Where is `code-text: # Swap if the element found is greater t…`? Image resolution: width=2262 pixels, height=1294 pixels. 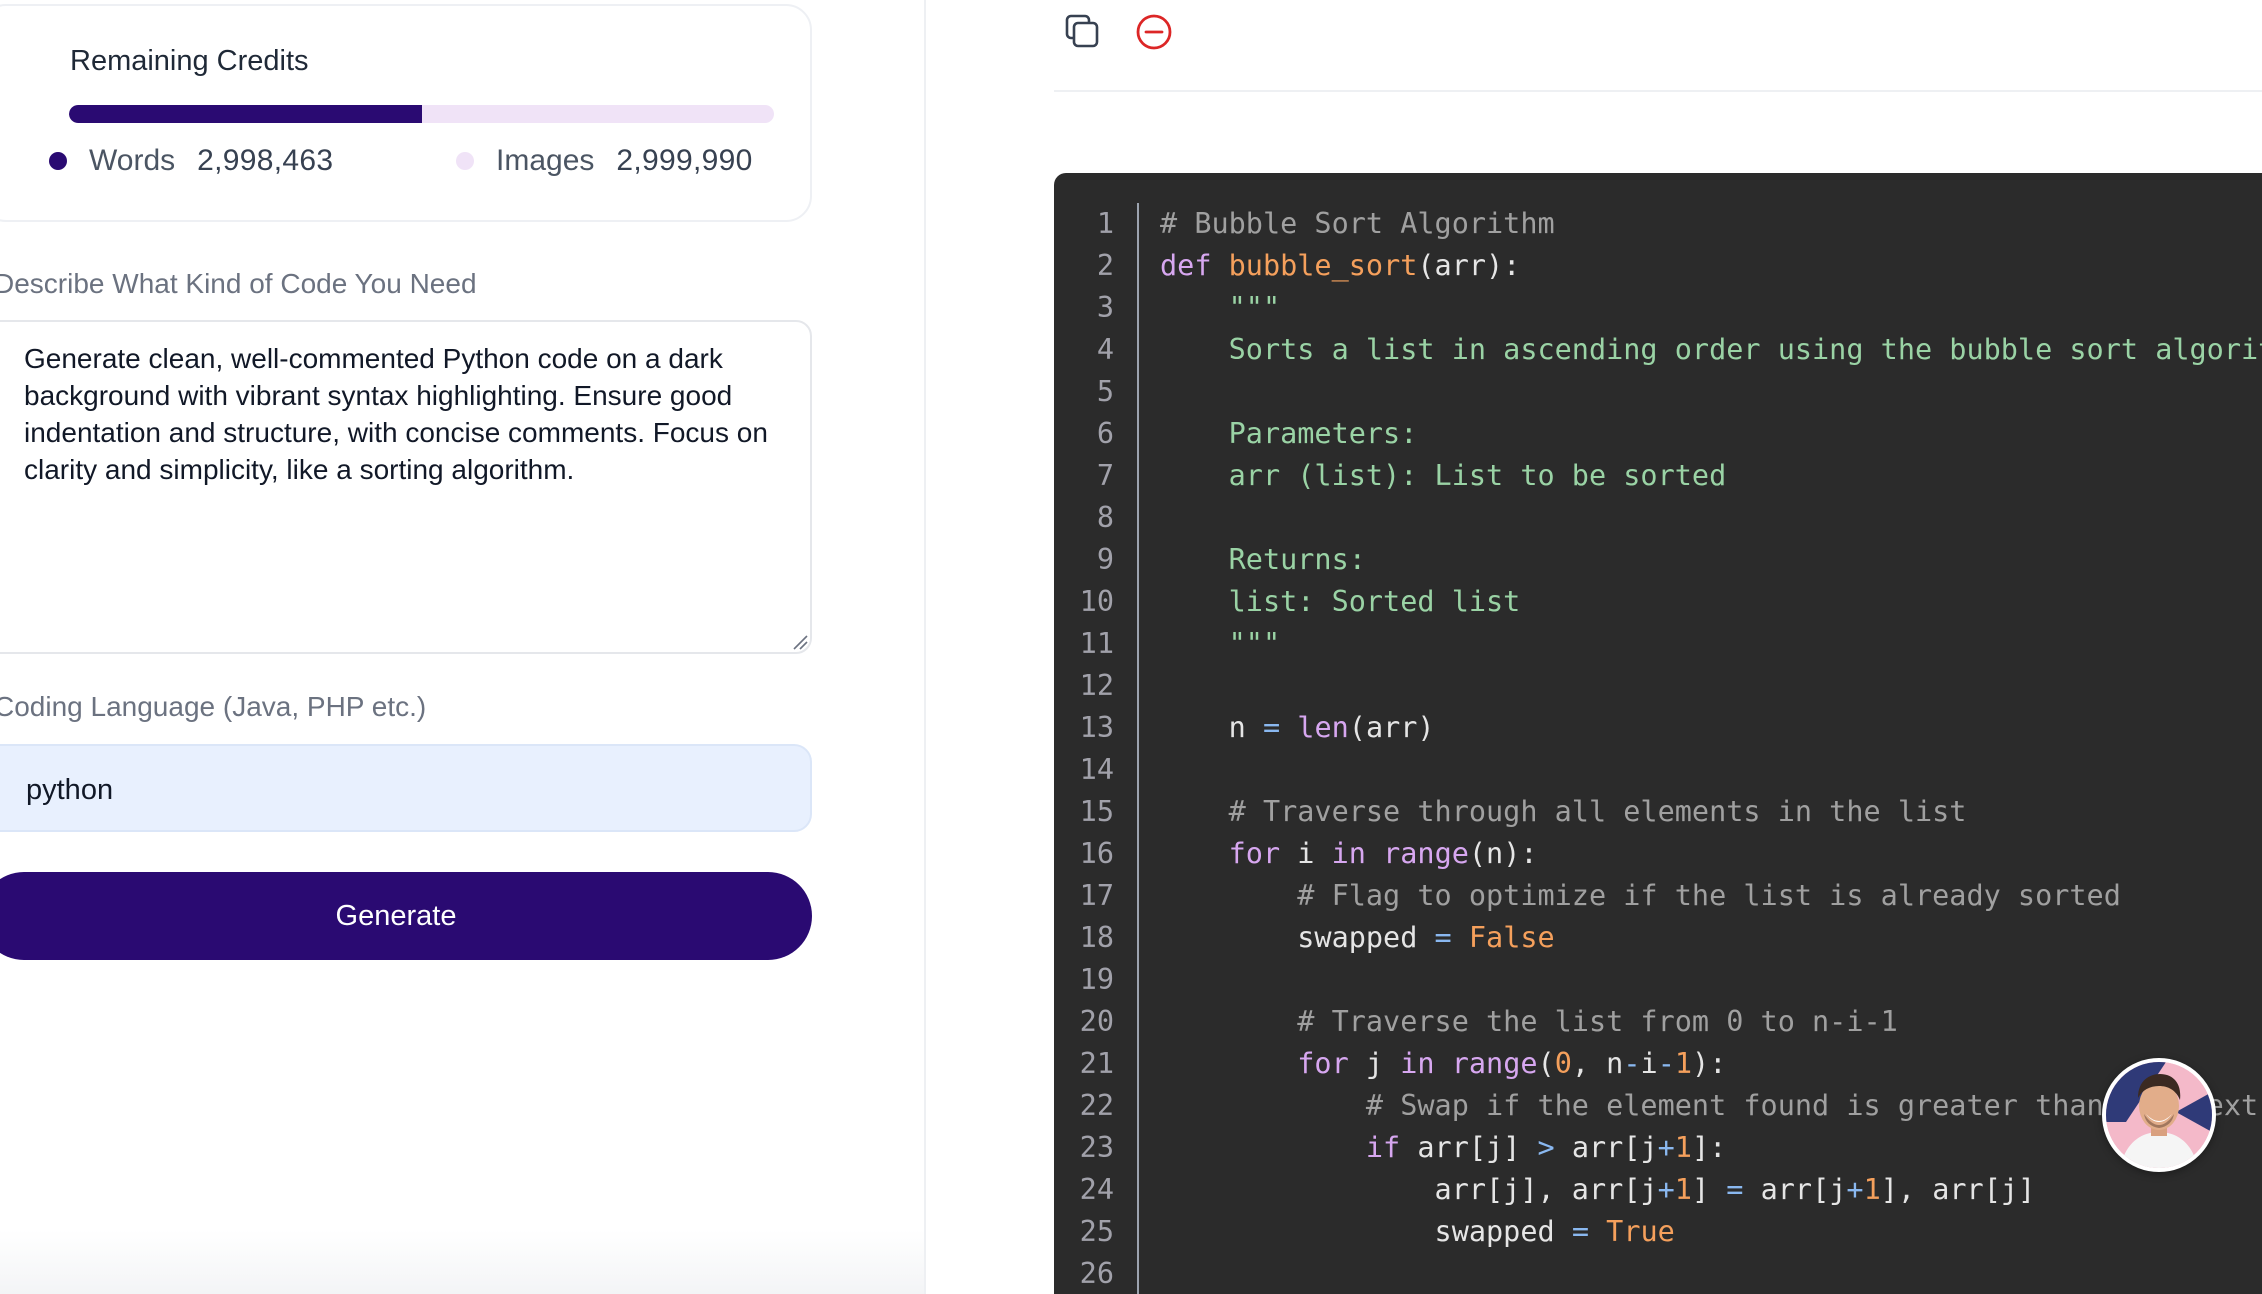 code-text: # Swap if the element found is greater t… is located at coordinates (1711, 1105).